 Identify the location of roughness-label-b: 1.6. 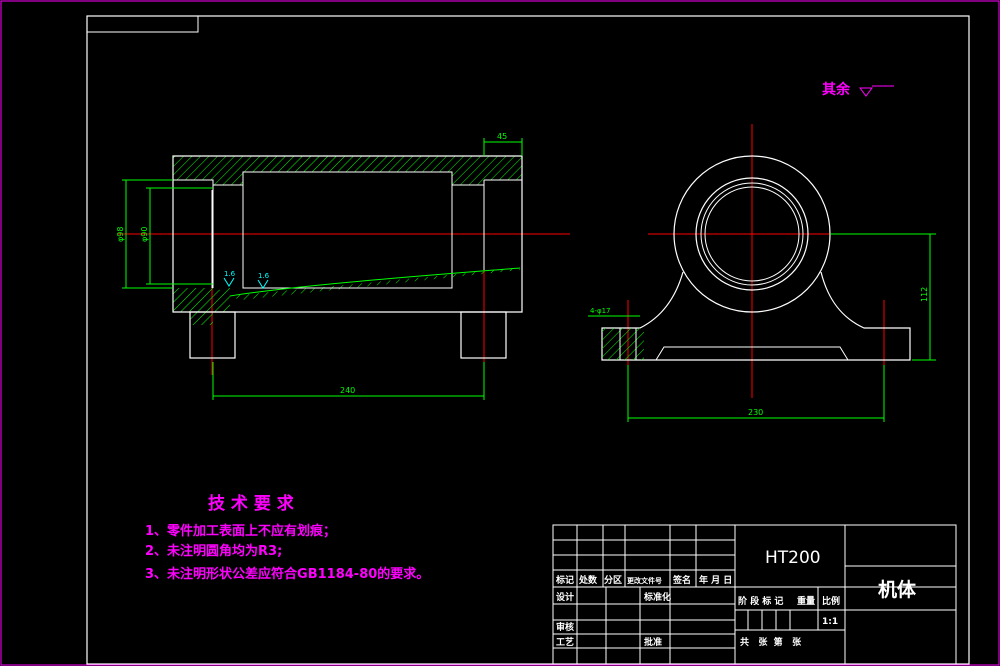
(264, 276).